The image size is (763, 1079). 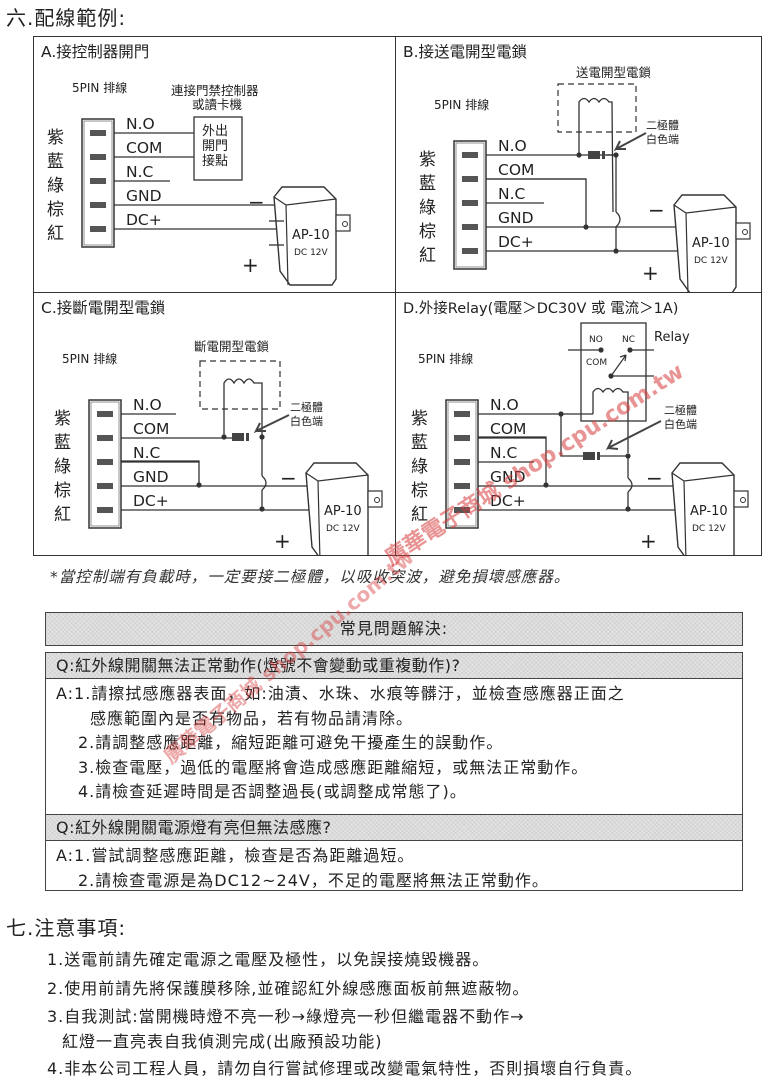 What do you see at coordinates (215, 90) in the screenshot?
I see `controller-label: 連接門禁控制器` at bounding box center [215, 90].